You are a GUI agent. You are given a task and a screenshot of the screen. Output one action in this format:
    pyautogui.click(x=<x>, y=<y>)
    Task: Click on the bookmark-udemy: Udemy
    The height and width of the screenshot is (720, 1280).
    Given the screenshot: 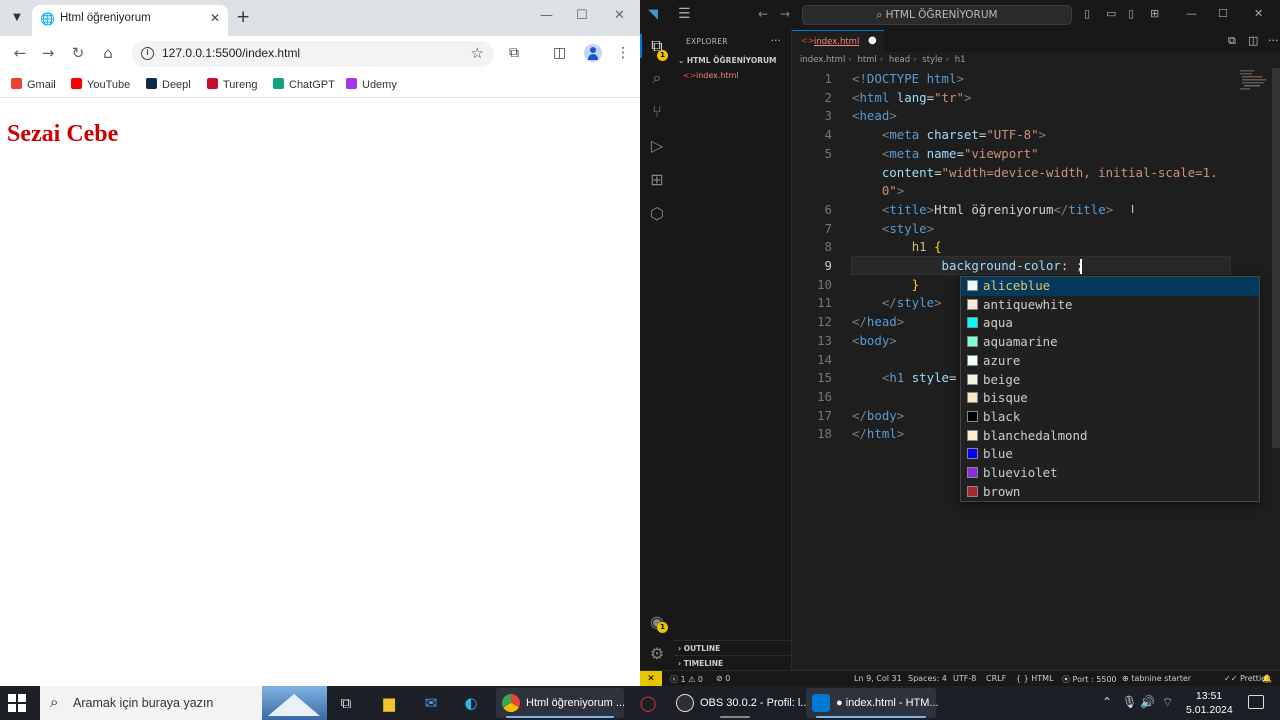 What is the action you would take?
    pyautogui.click(x=371, y=84)
    